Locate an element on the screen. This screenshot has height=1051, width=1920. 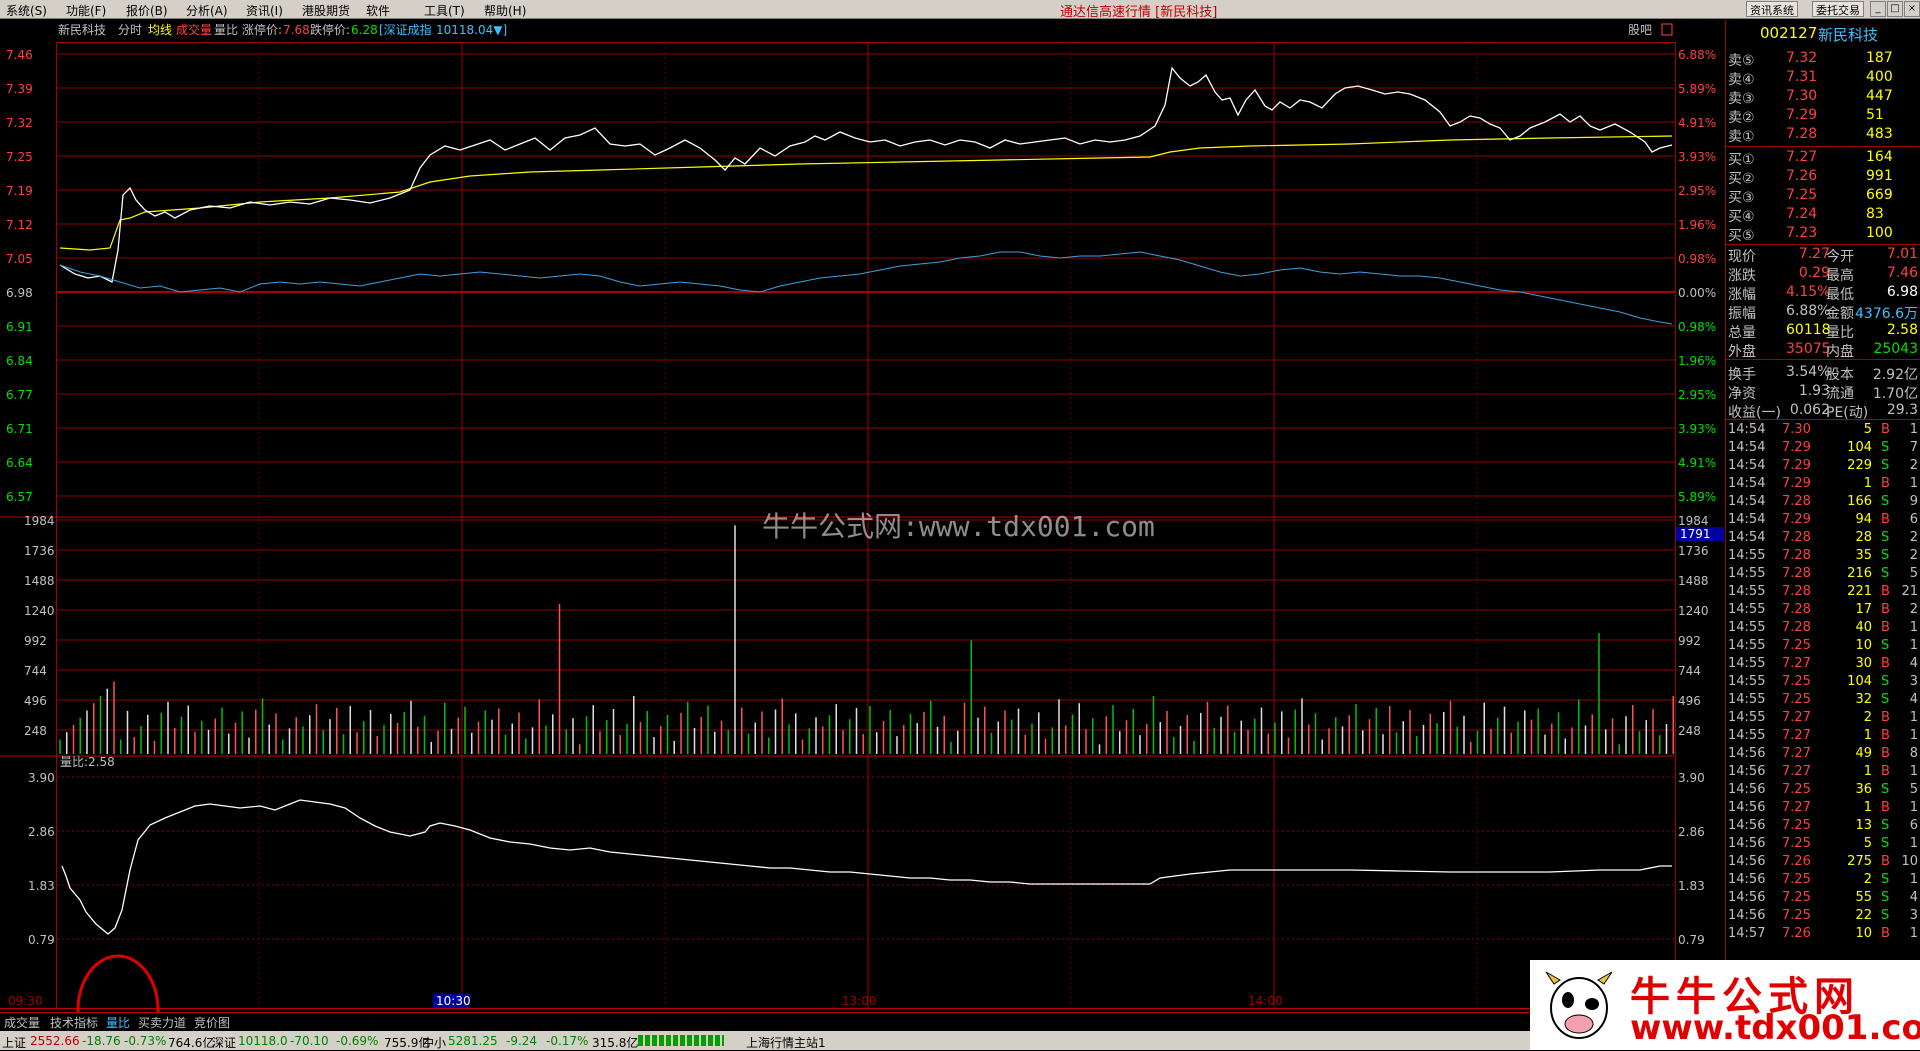
trade-button: 委托交易 is located at coordinates (1838, 9).